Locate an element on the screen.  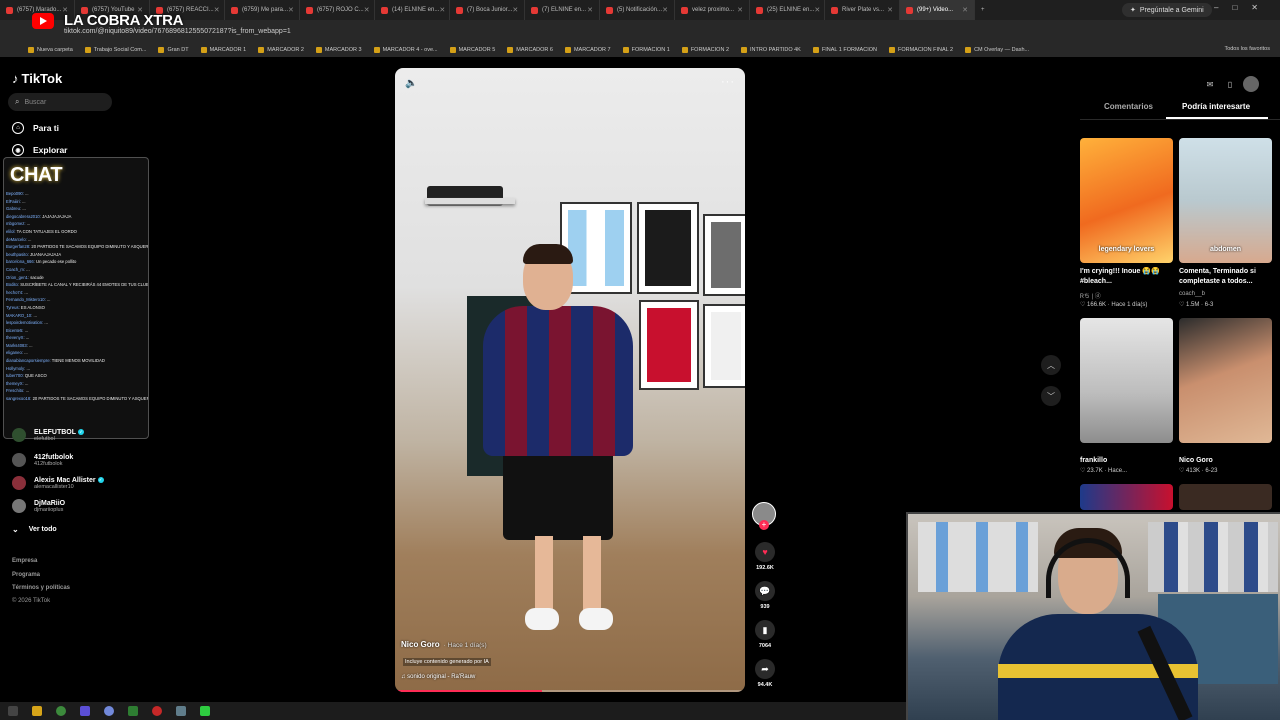
browser-tab: (7) ELNINE en... ✕ is located at coordinates (562, 10).